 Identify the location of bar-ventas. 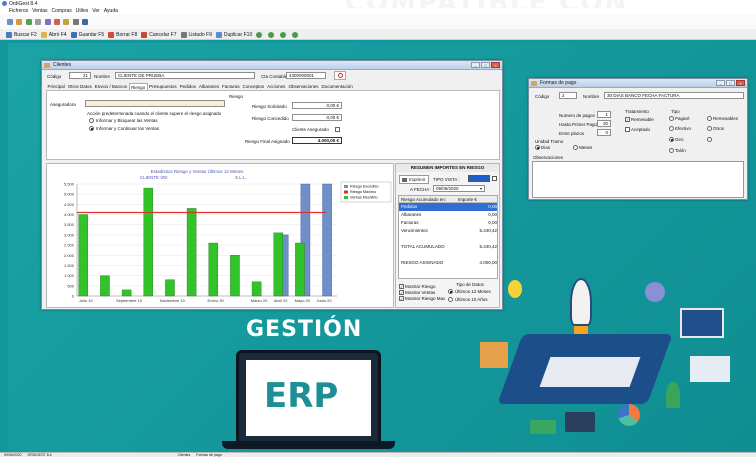
(191, 252).